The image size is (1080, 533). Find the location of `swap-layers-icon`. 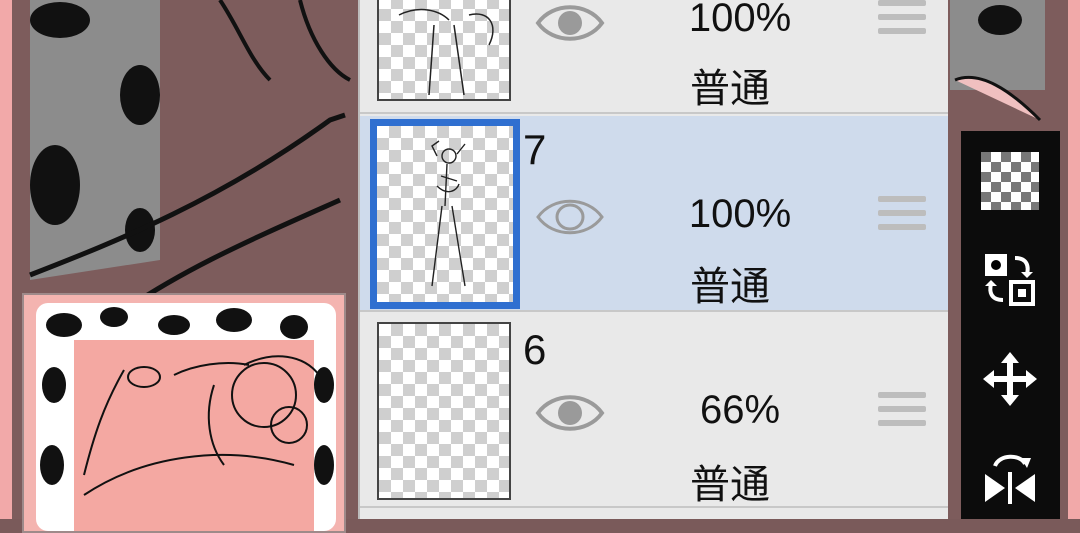

swap-layers-icon is located at coordinates (1010, 279).